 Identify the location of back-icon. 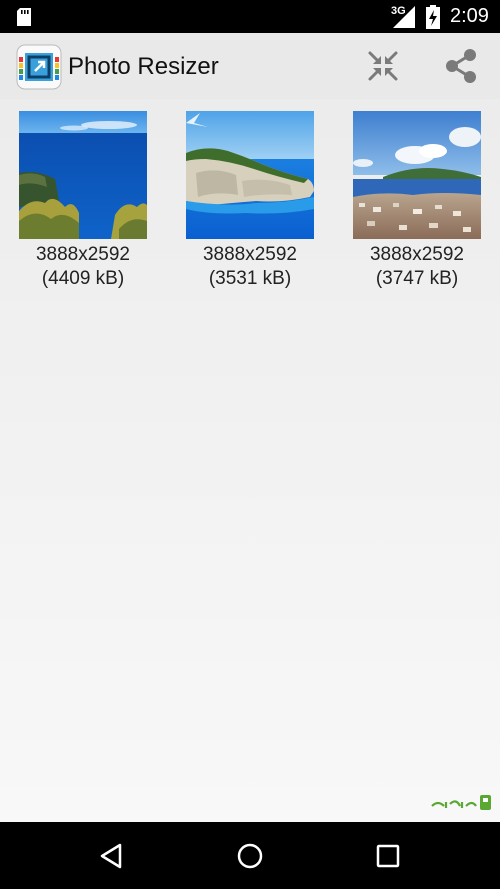
(111, 856).